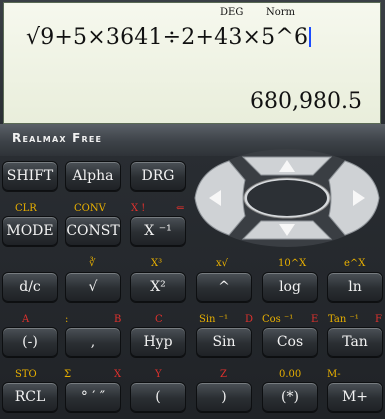 The image size is (385, 419). What do you see at coordinates (278, 319) in the screenshot?
I see `sub-acos: Cos ⁻¹` at bounding box center [278, 319].